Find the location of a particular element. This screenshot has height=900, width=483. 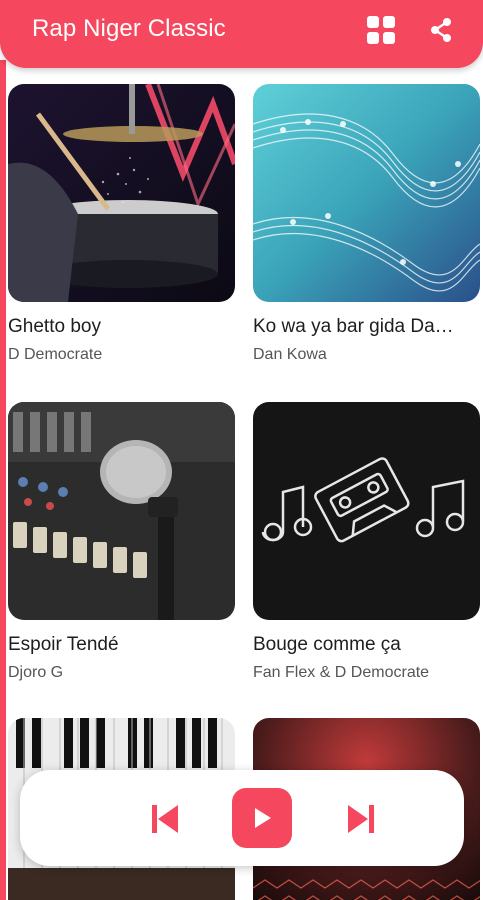

grid-view-button is located at coordinates (381, 30).